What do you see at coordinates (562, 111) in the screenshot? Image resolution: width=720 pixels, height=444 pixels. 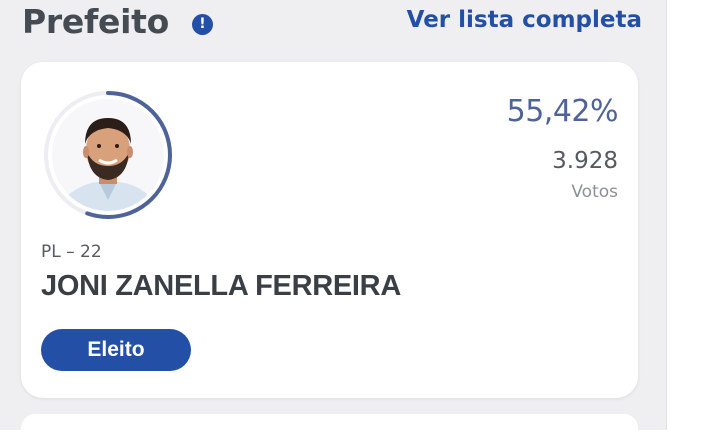 I see `vote-percentage: 55,42%` at bounding box center [562, 111].